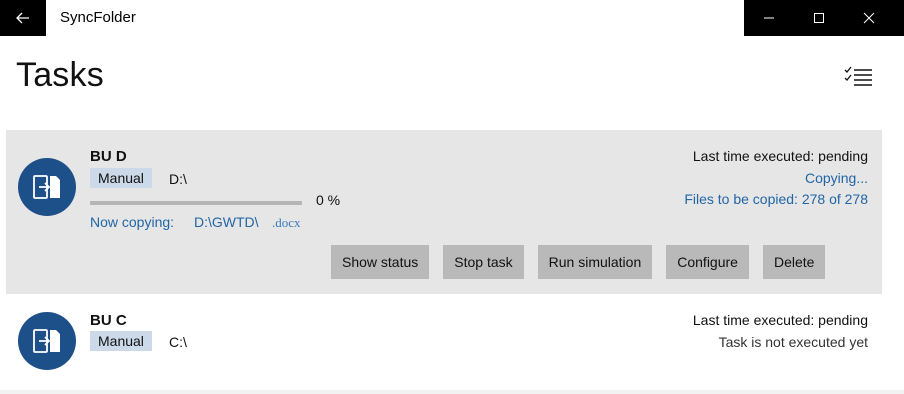 This screenshot has width=904, height=394. I want to click on window-controls, so click(824, 18).